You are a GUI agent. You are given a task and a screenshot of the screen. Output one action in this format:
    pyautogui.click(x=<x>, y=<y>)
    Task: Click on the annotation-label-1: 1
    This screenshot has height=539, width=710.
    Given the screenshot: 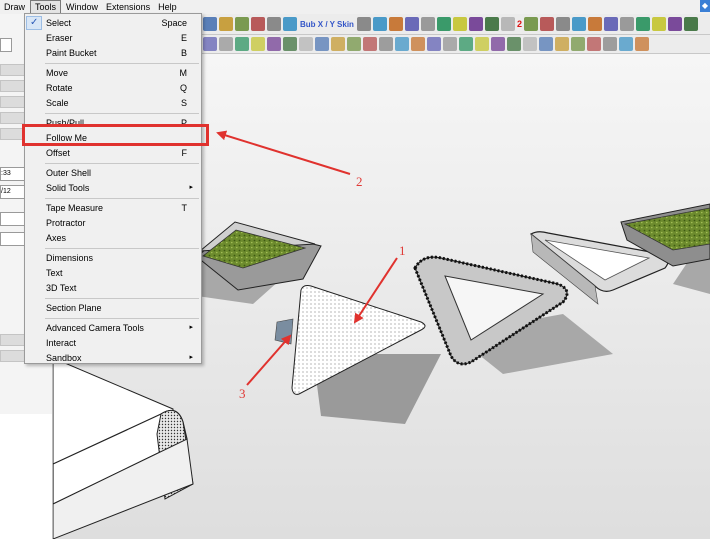 What is the action you would take?
    pyautogui.click(x=402, y=250)
    